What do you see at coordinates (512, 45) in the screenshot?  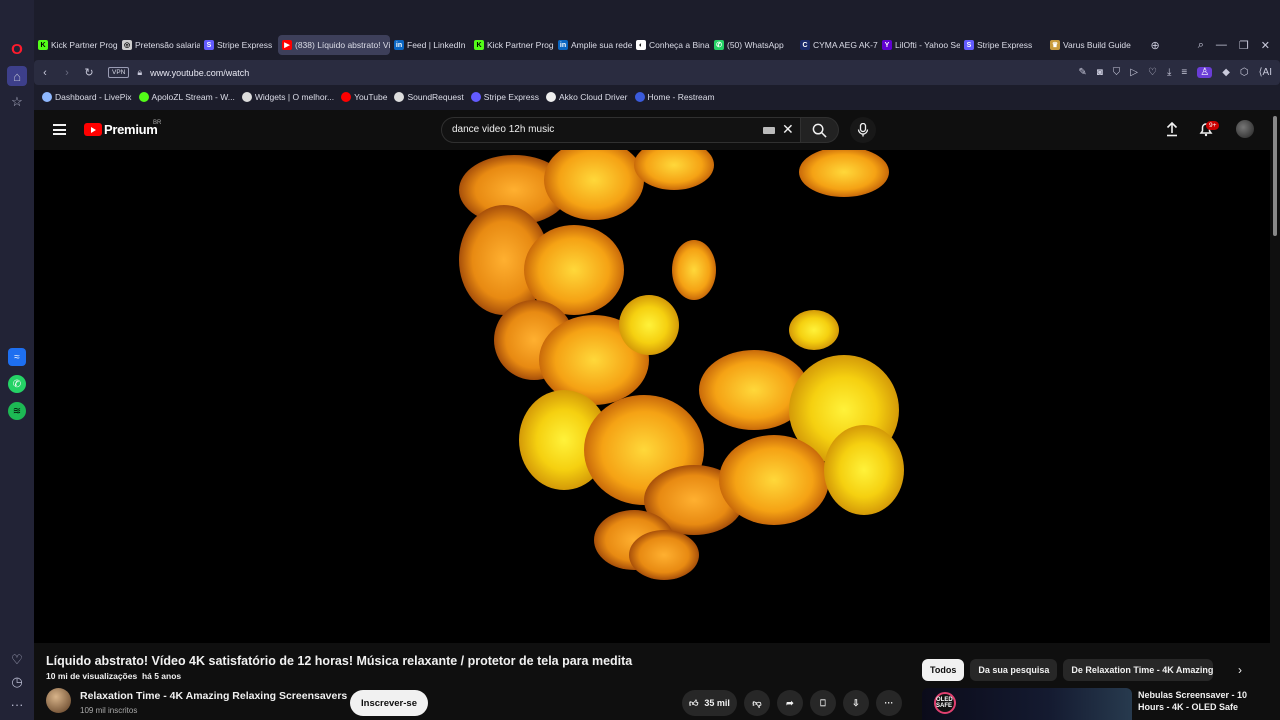 I see `tab-5: K Kick Partner Prog` at bounding box center [512, 45].